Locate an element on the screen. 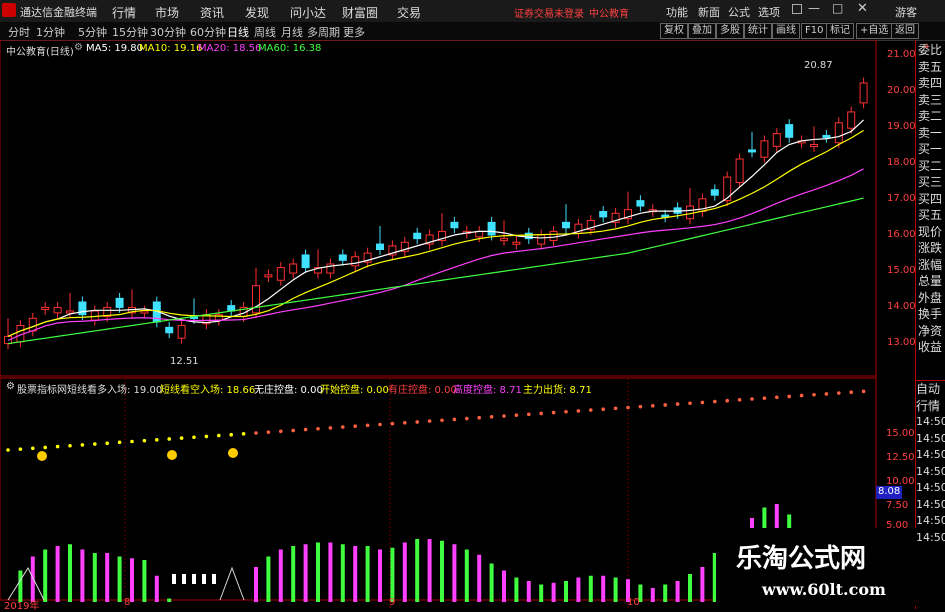  period-5min: 5分钟 is located at coordinates (92, 32).